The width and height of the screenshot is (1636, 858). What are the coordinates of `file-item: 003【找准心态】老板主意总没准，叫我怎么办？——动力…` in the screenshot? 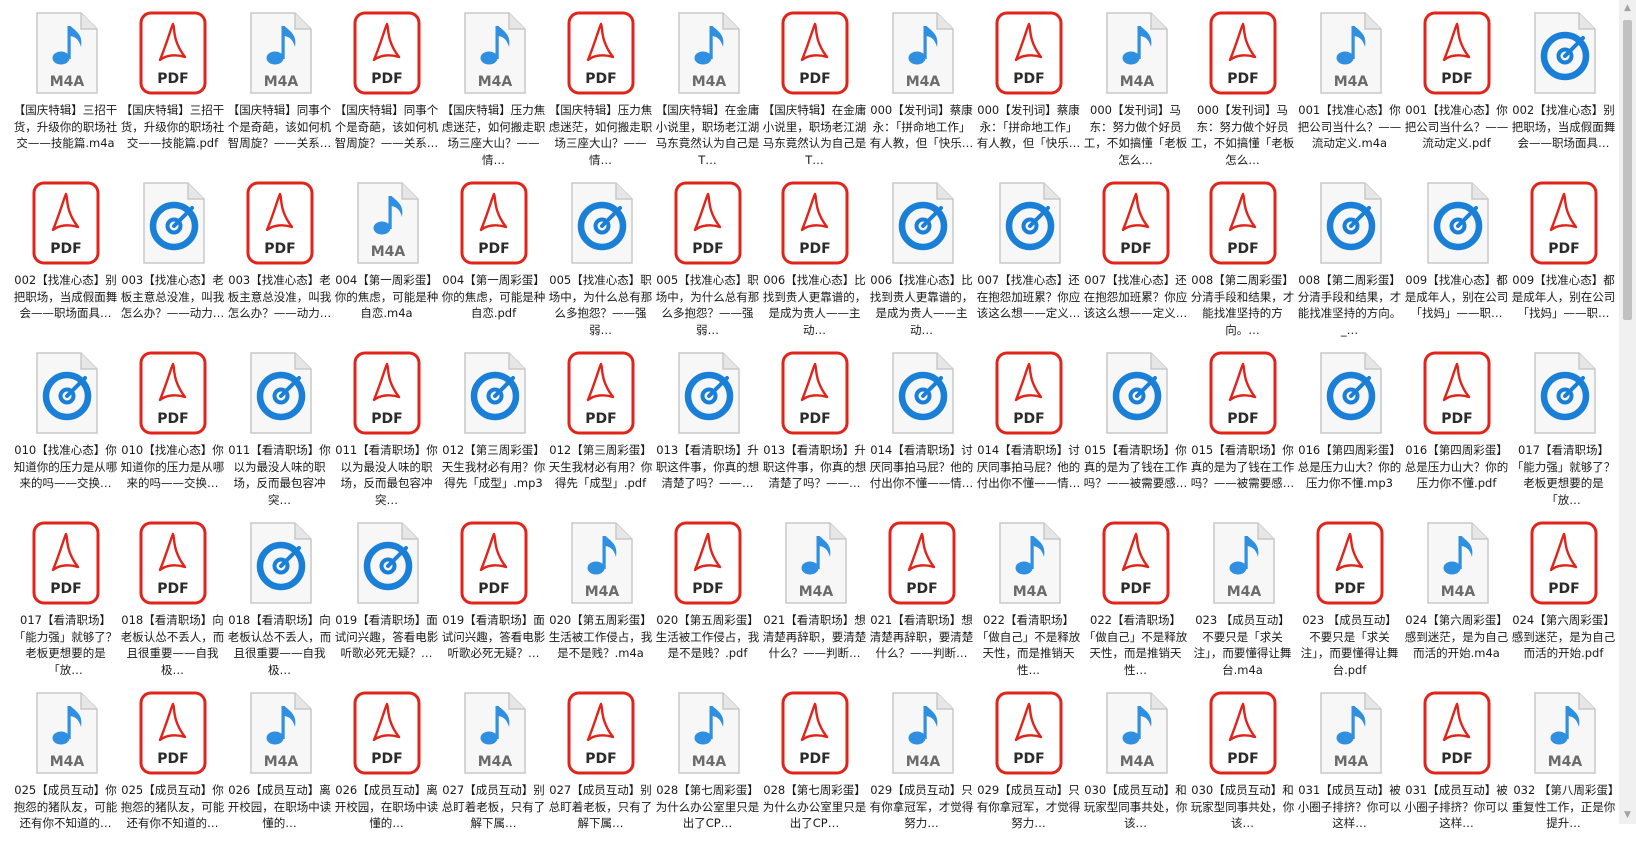 It's located at (172, 263).